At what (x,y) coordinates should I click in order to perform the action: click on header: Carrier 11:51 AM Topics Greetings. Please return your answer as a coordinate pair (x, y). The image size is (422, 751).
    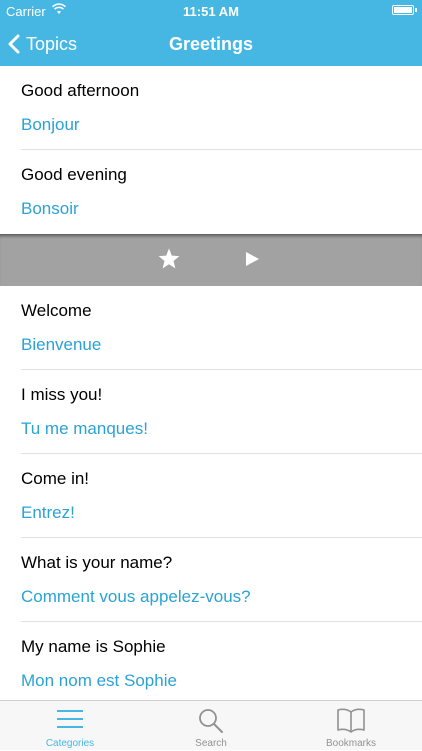
    Looking at the image, I should click on (211, 33).